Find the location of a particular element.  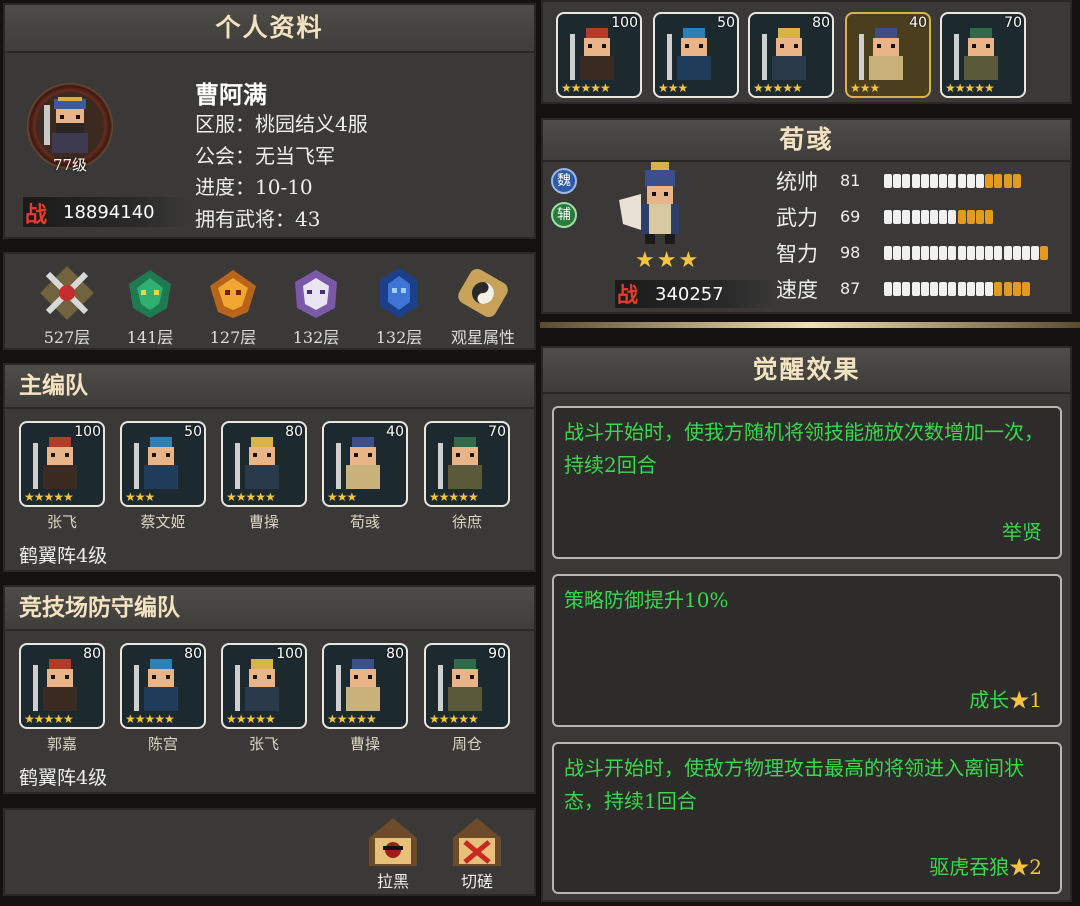

tower-label: 141层 is located at coordinates (150, 337).